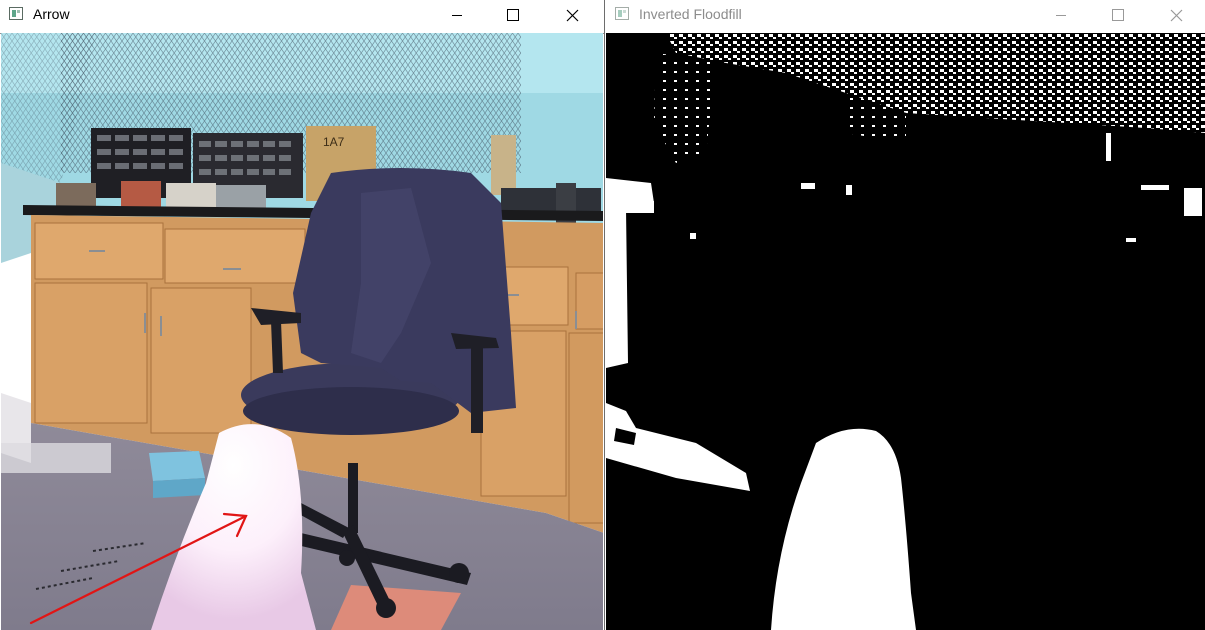 This screenshot has height=630, width=1205. I want to click on cabinet-label: 1A7, so click(334, 142).